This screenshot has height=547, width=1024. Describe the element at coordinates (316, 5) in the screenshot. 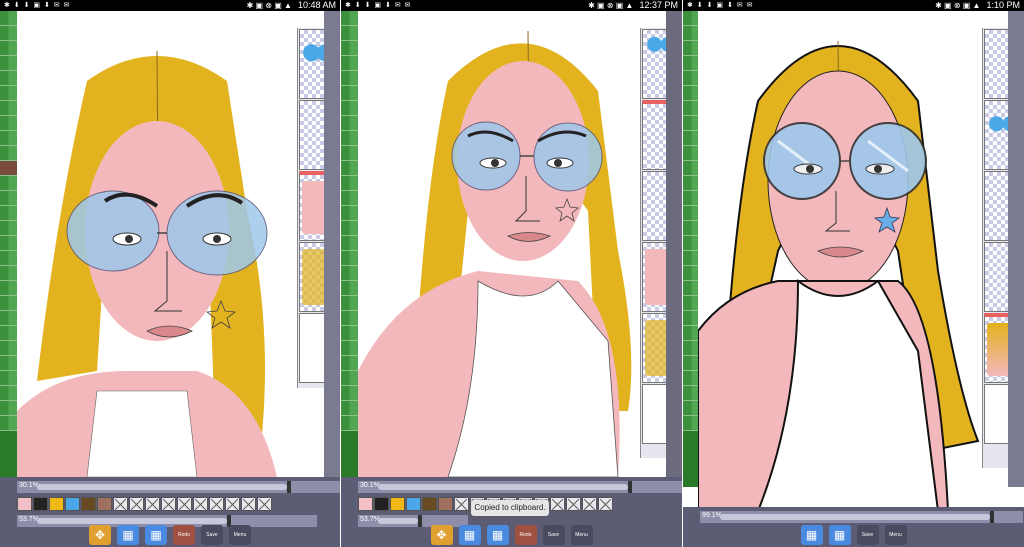

I see `clock: 10:48 AM` at that location.